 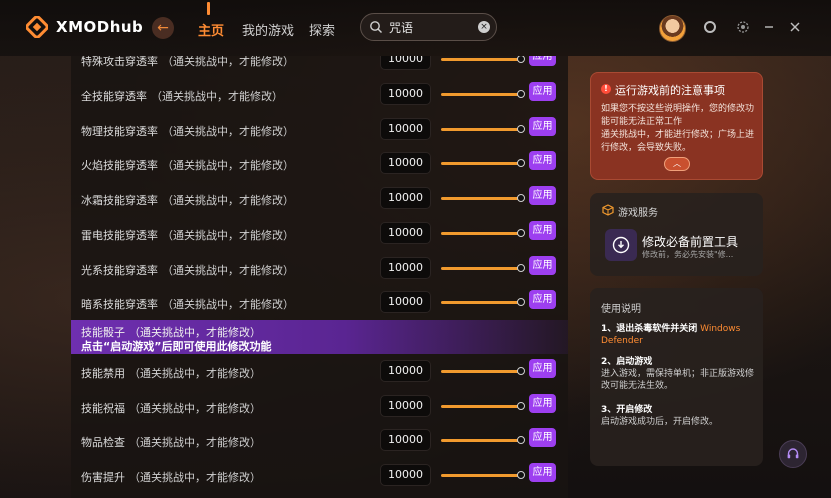 What do you see at coordinates (484, 27) in the screenshot?
I see `clear-search-icon: ×` at bounding box center [484, 27].